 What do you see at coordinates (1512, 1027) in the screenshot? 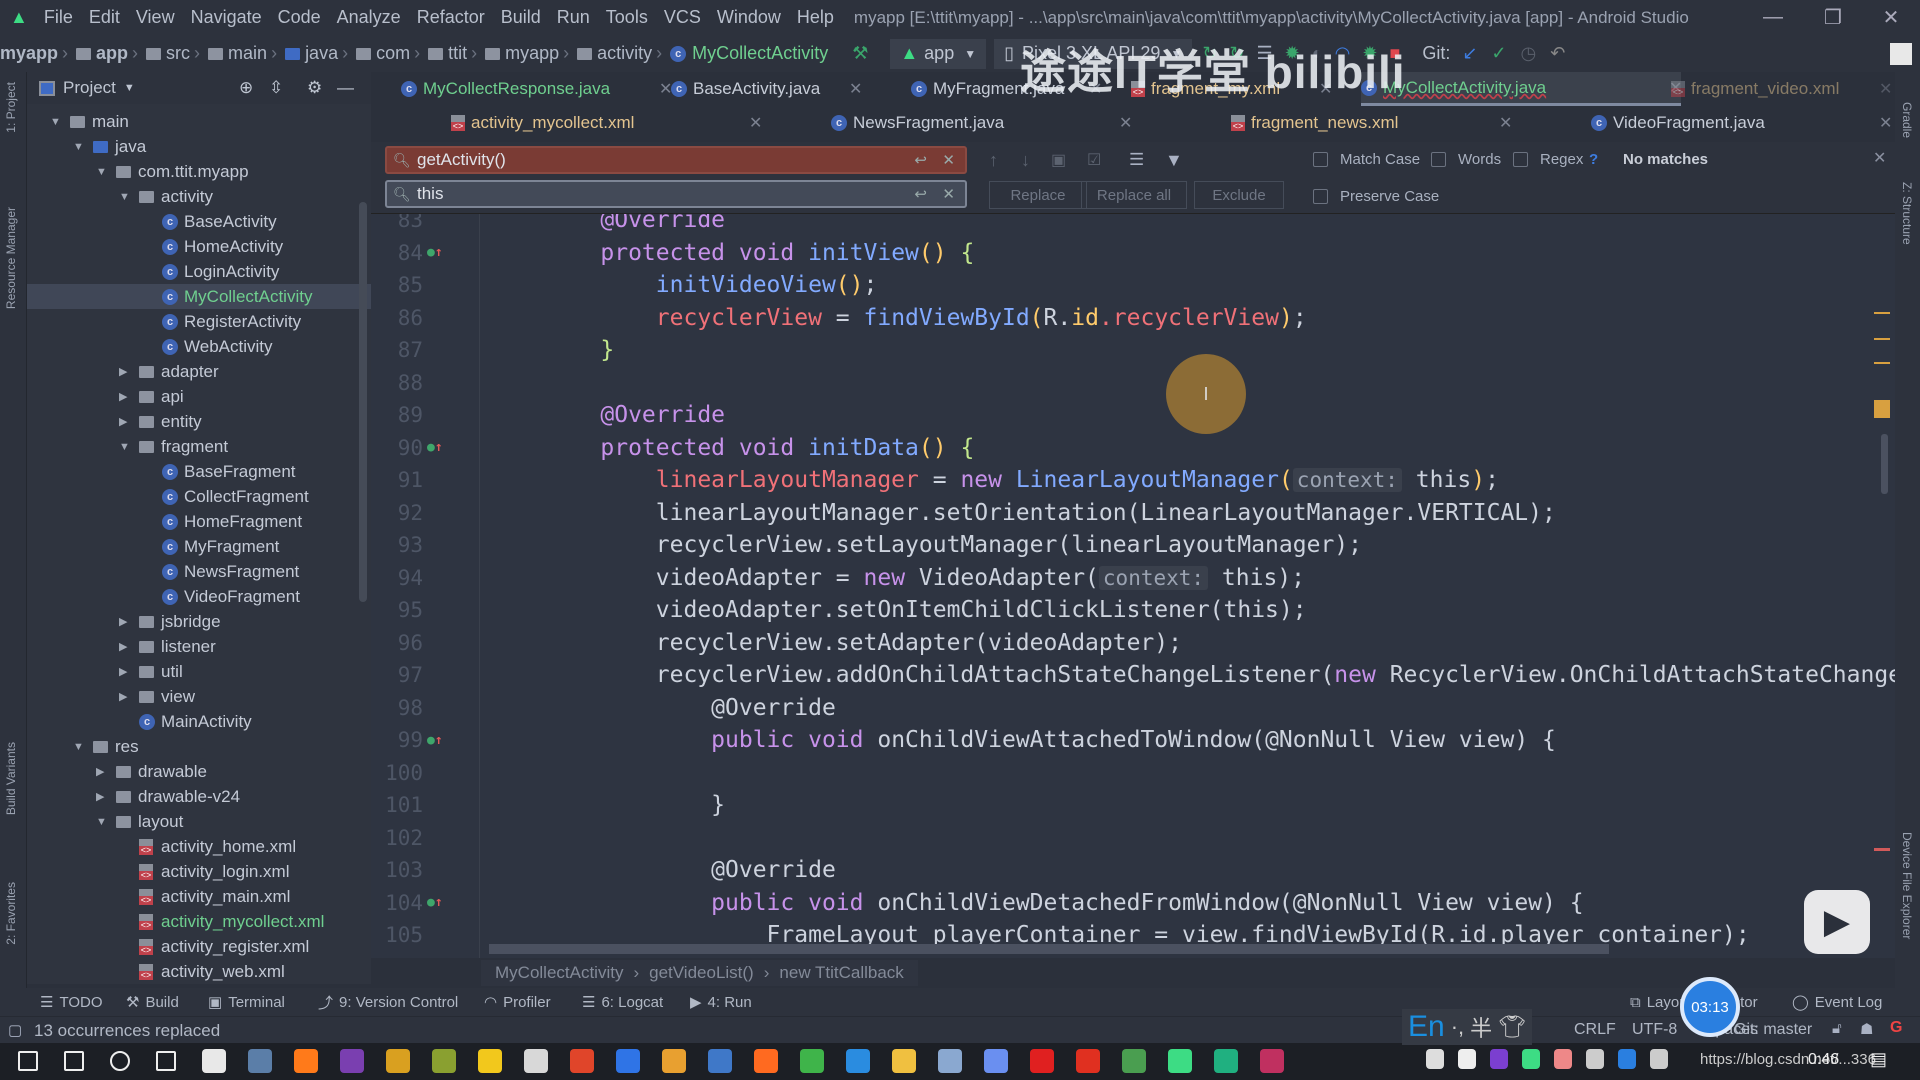
I see `ime-skin-icon: 👕︎` at bounding box center [1512, 1027].